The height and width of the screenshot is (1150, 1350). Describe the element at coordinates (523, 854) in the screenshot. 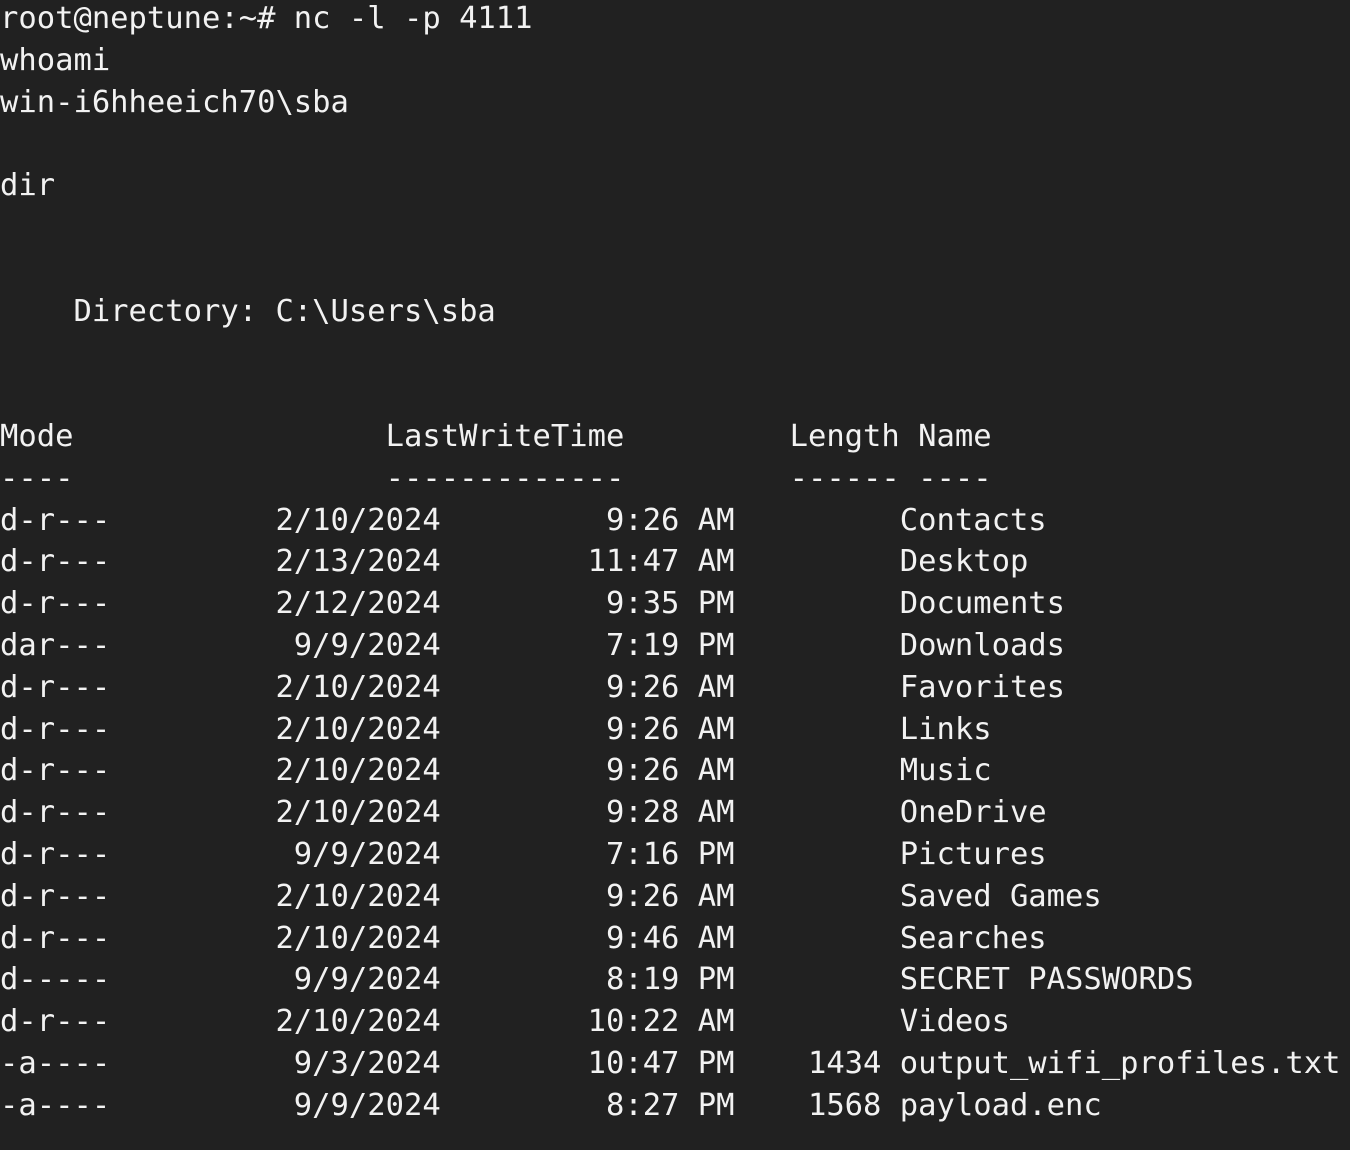

I see `table-row: d-r--- 9/9/2024 7:16 PM Pictures` at that location.